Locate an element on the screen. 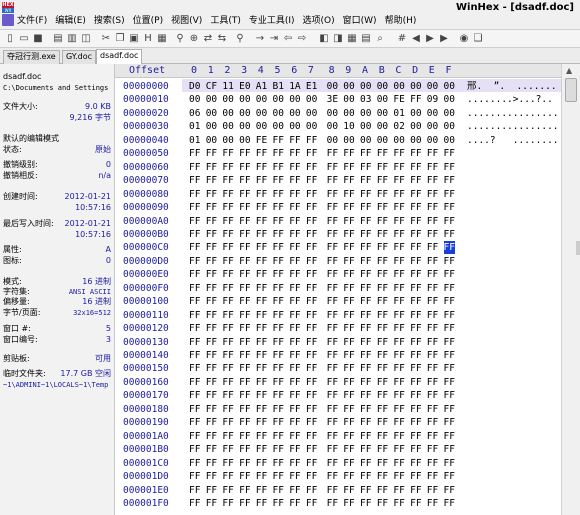 The height and width of the screenshot is (515, 580). table-icon: ▤ is located at coordinates (366, 39).